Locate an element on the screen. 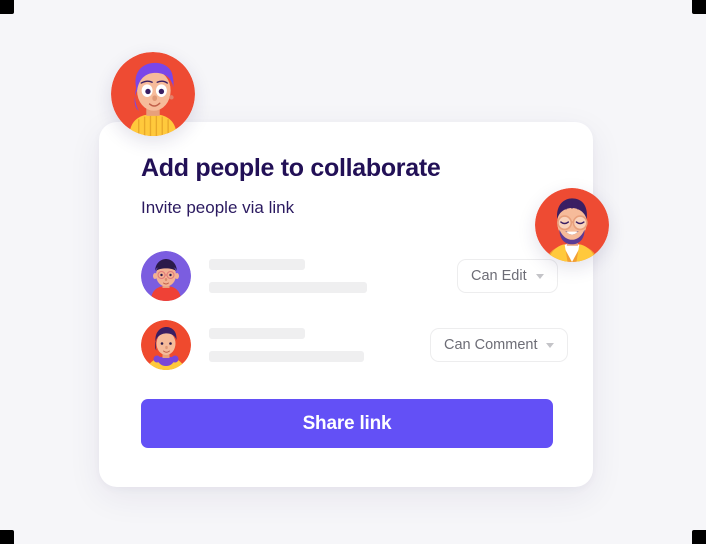 This screenshot has height=544, width=706. page-corner-marker-top-left is located at coordinates (7, 7).